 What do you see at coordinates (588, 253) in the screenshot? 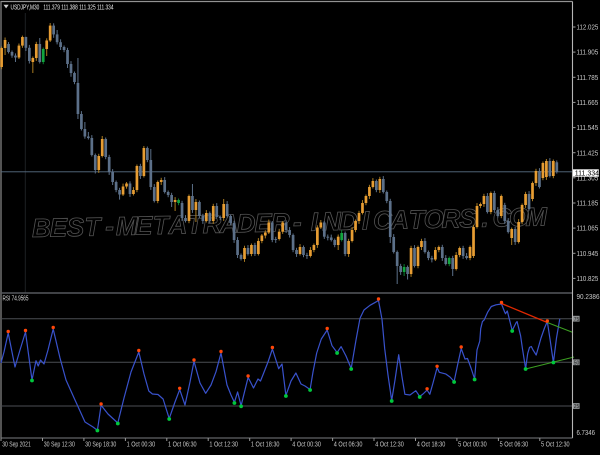
I see `svg-text: 110.945` at bounding box center [588, 253].